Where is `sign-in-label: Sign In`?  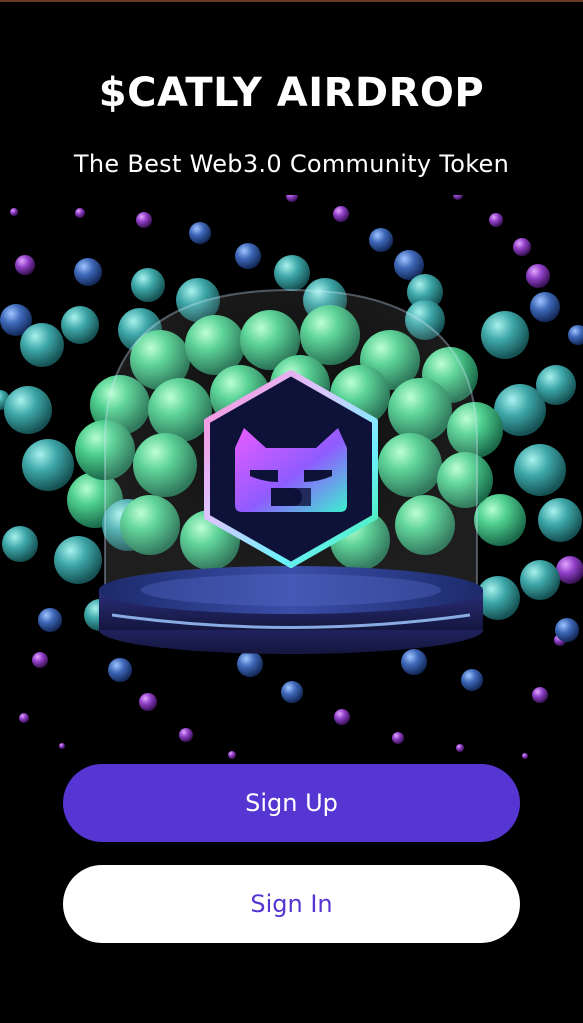 sign-in-label: Sign In is located at coordinates (291, 904).